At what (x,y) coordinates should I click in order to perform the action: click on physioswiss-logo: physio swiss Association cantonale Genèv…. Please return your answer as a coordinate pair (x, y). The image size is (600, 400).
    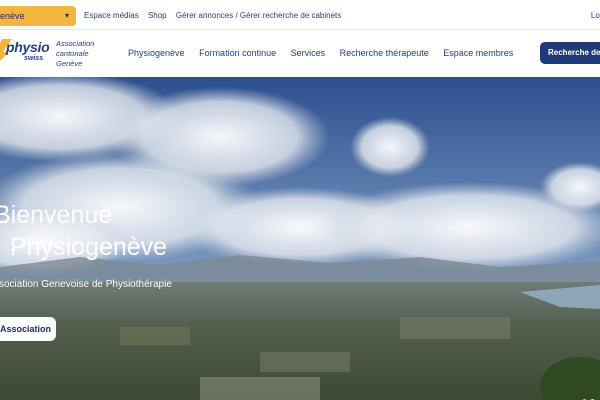
    Looking at the image, I should click on (62, 54).